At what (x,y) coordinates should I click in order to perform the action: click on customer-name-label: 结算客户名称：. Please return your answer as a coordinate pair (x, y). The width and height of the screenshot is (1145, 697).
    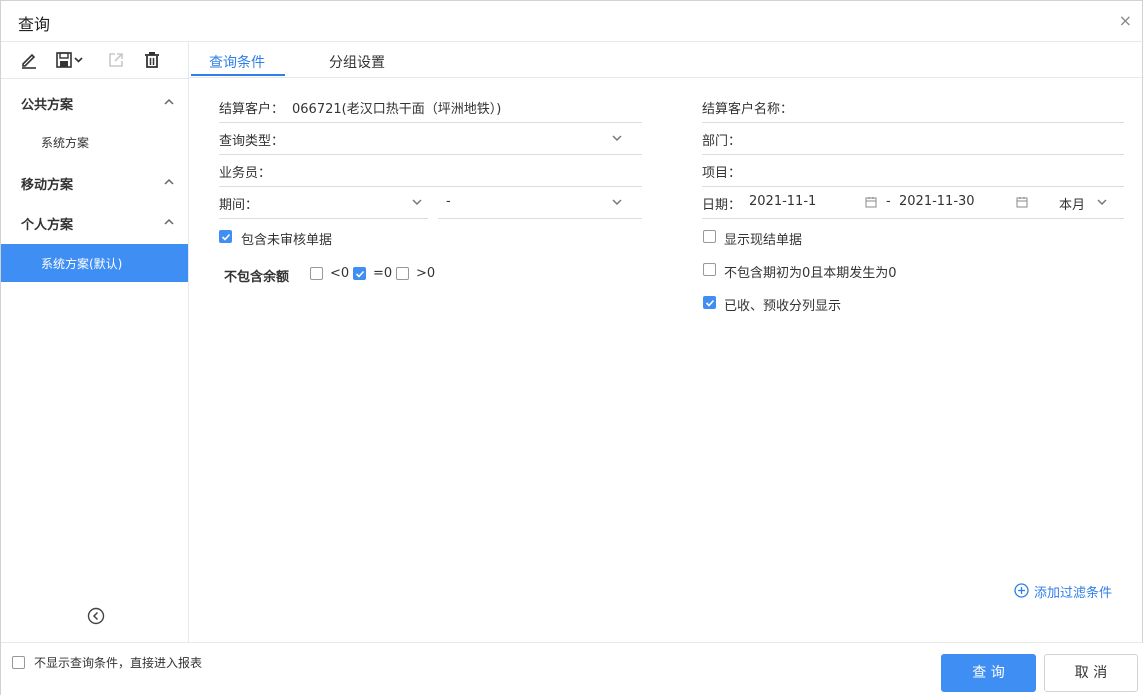
    Looking at the image, I should click on (748, 109).